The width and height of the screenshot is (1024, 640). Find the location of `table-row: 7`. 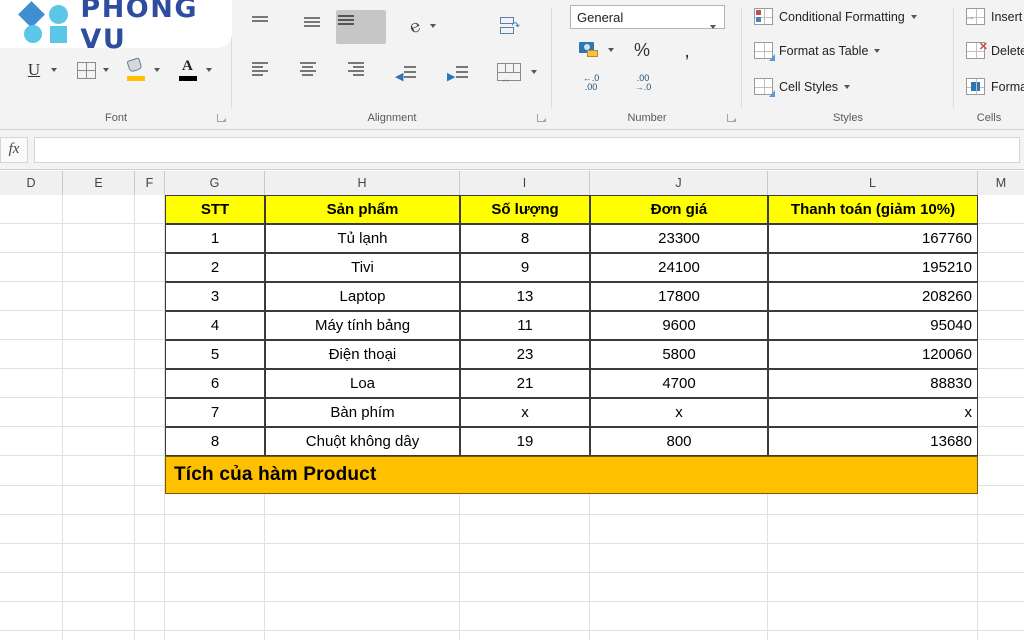

table-row: 7 is located at coordinates (215, 412).